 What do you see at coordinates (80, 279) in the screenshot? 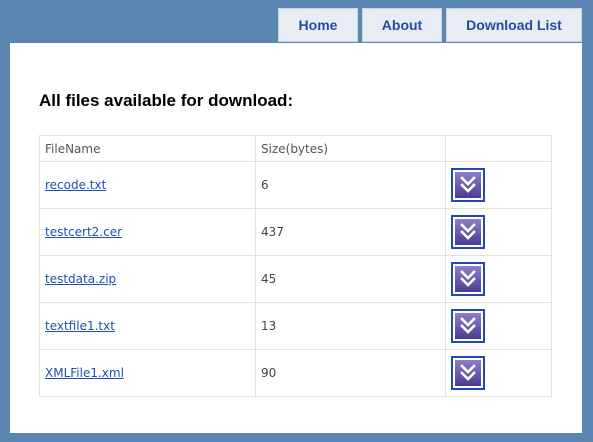
I see `file-link: testdata.zip` at bounding box center [80, 279].